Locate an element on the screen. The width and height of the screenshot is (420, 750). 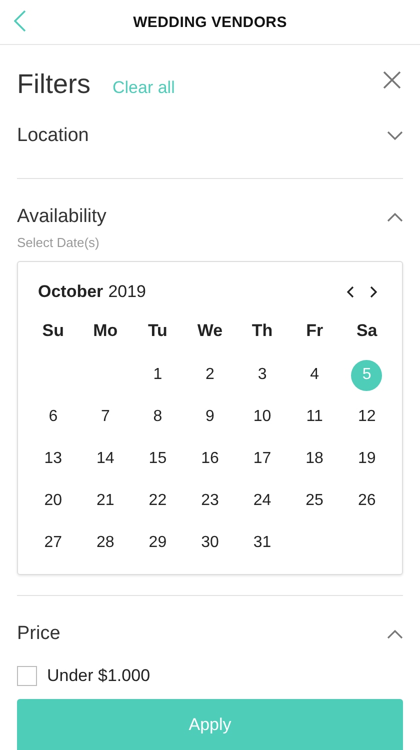
back-icon is located at coordinates (20, 21).